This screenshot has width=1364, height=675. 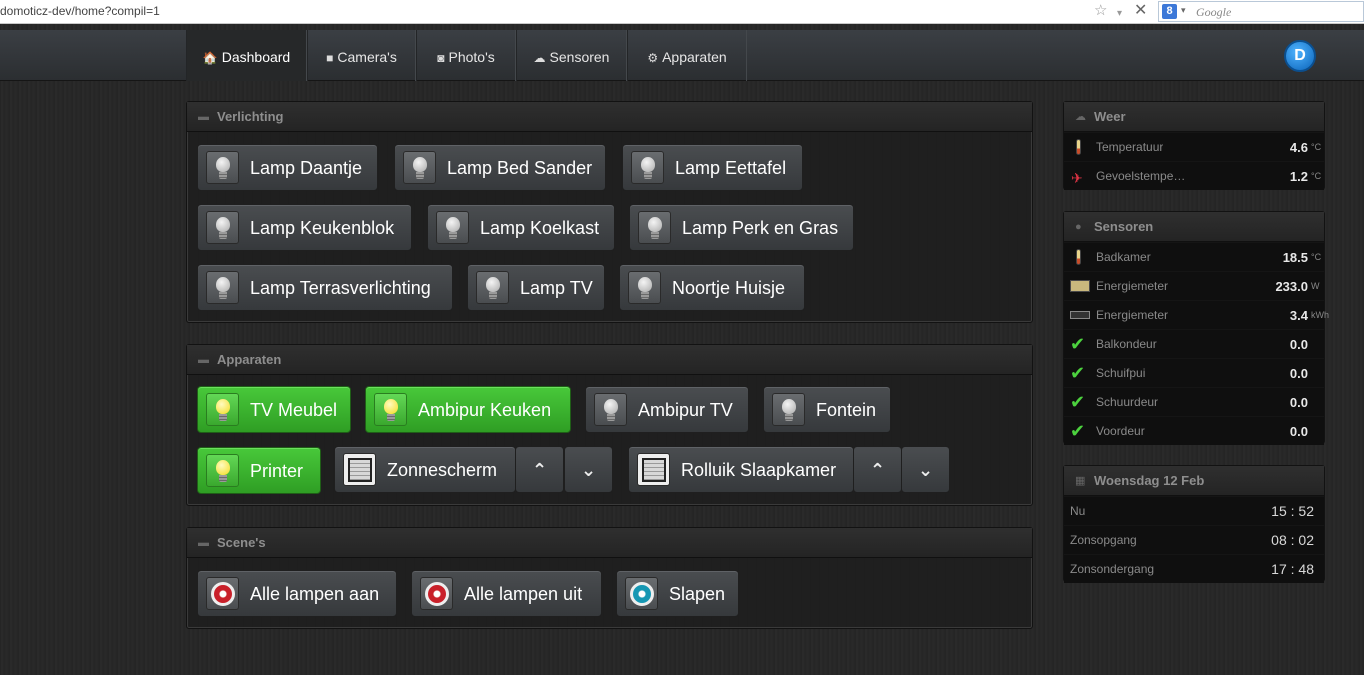 I want to click on time-label: Zonsondergang, so click(x=1112, y=569).